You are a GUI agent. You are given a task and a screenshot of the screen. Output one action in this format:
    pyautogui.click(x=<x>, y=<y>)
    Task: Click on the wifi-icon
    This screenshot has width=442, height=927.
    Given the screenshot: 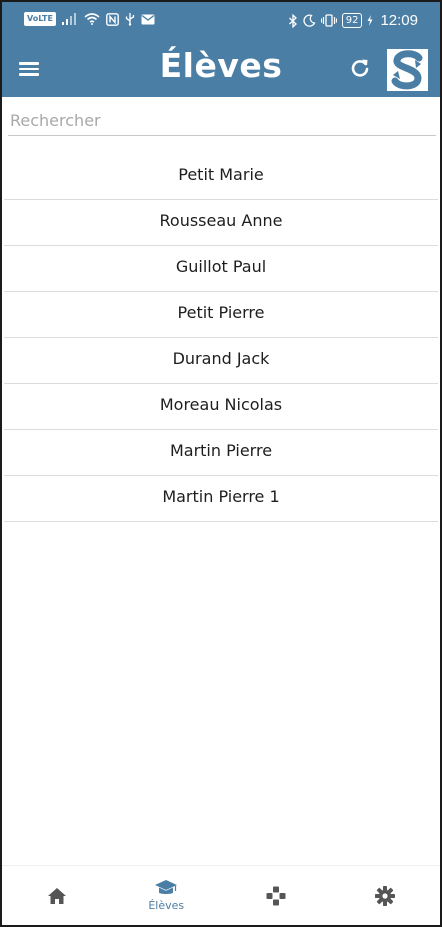 What is the action you would take?
    pyautogui.click(x=92, y=19)
    